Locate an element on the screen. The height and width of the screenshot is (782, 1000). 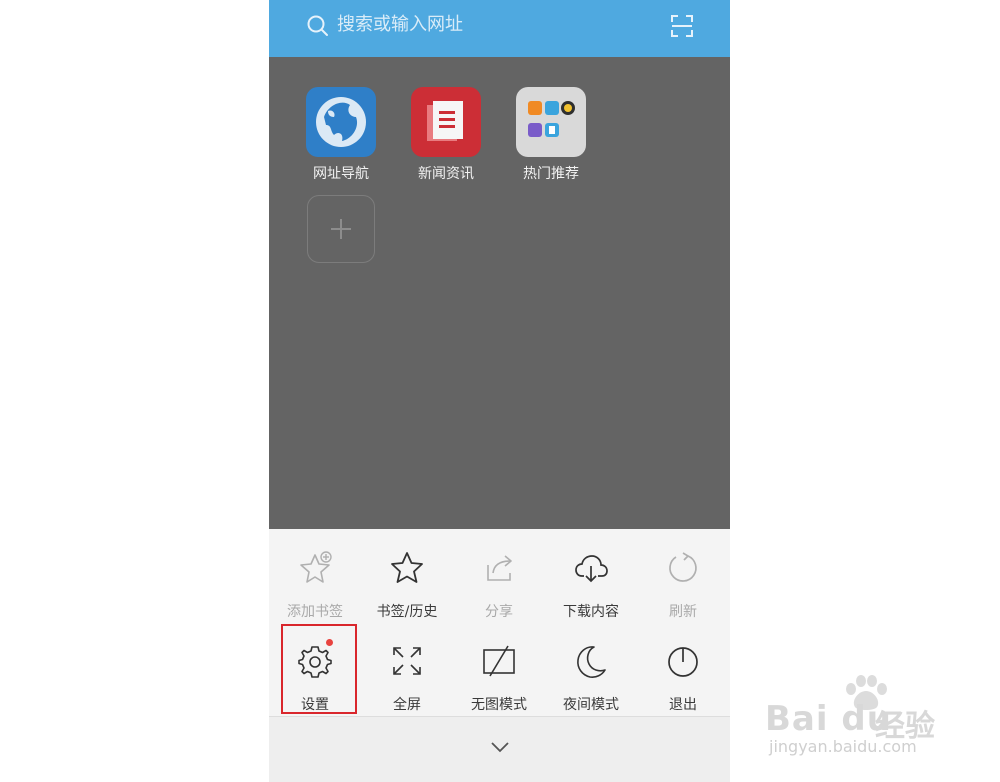
menu-label: 无图模式 is located at coordinates (499, 705).